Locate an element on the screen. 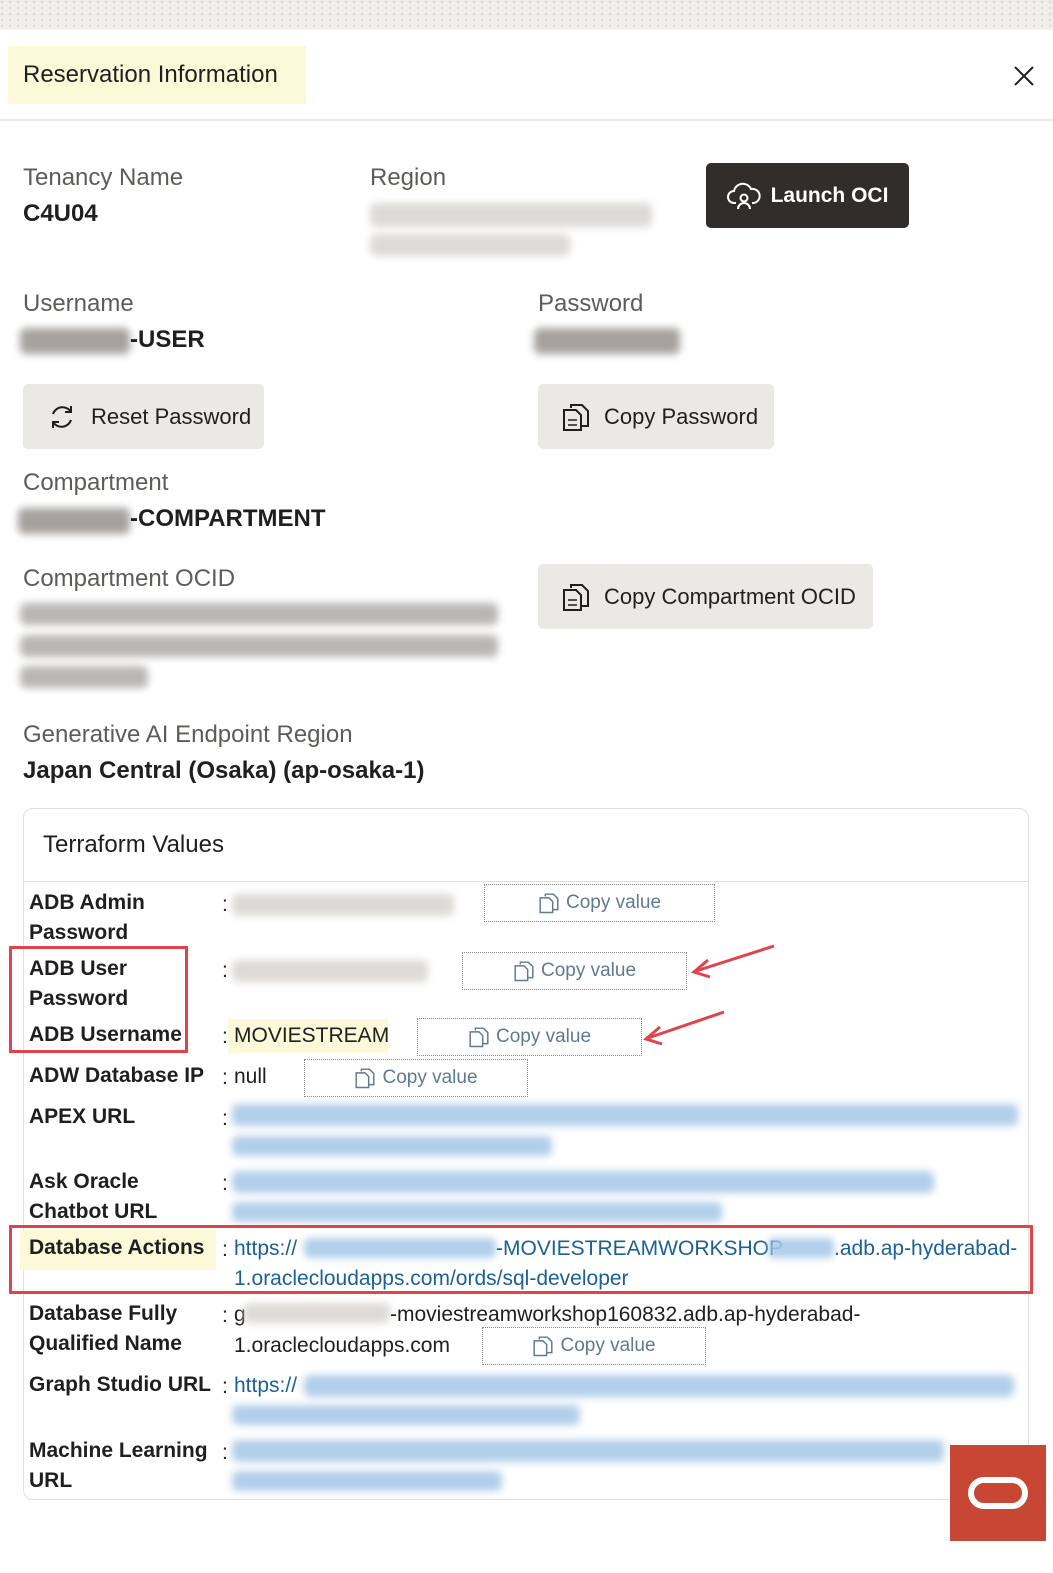 This screenshot has height=1573, width=1053. close-button is located at coordinates (1024, 76).